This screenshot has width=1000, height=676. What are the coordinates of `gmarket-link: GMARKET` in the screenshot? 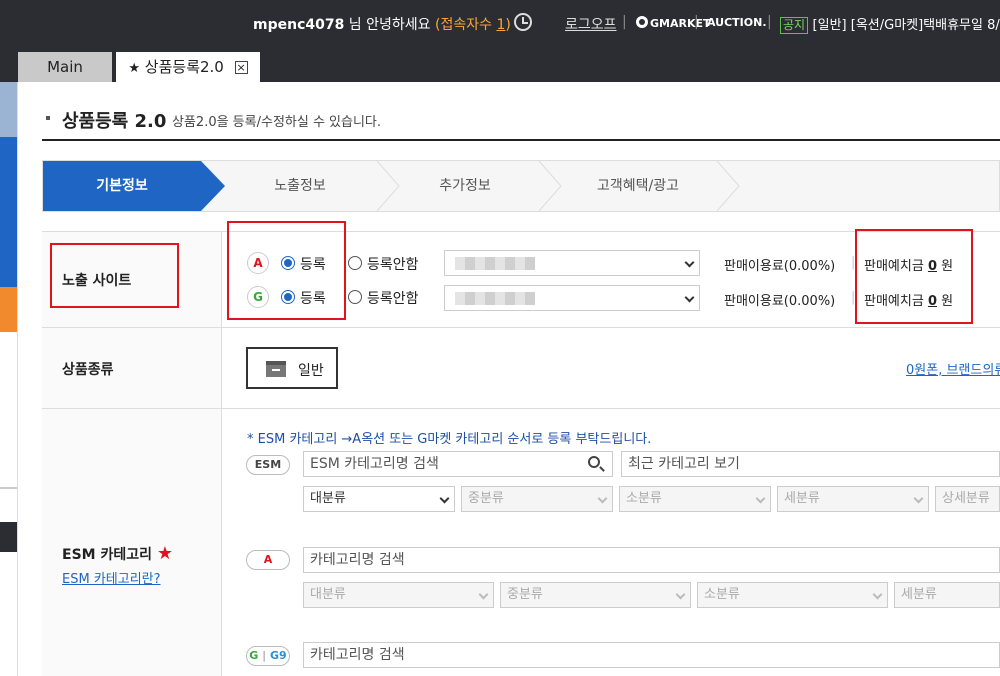 It's located at (673, 23).